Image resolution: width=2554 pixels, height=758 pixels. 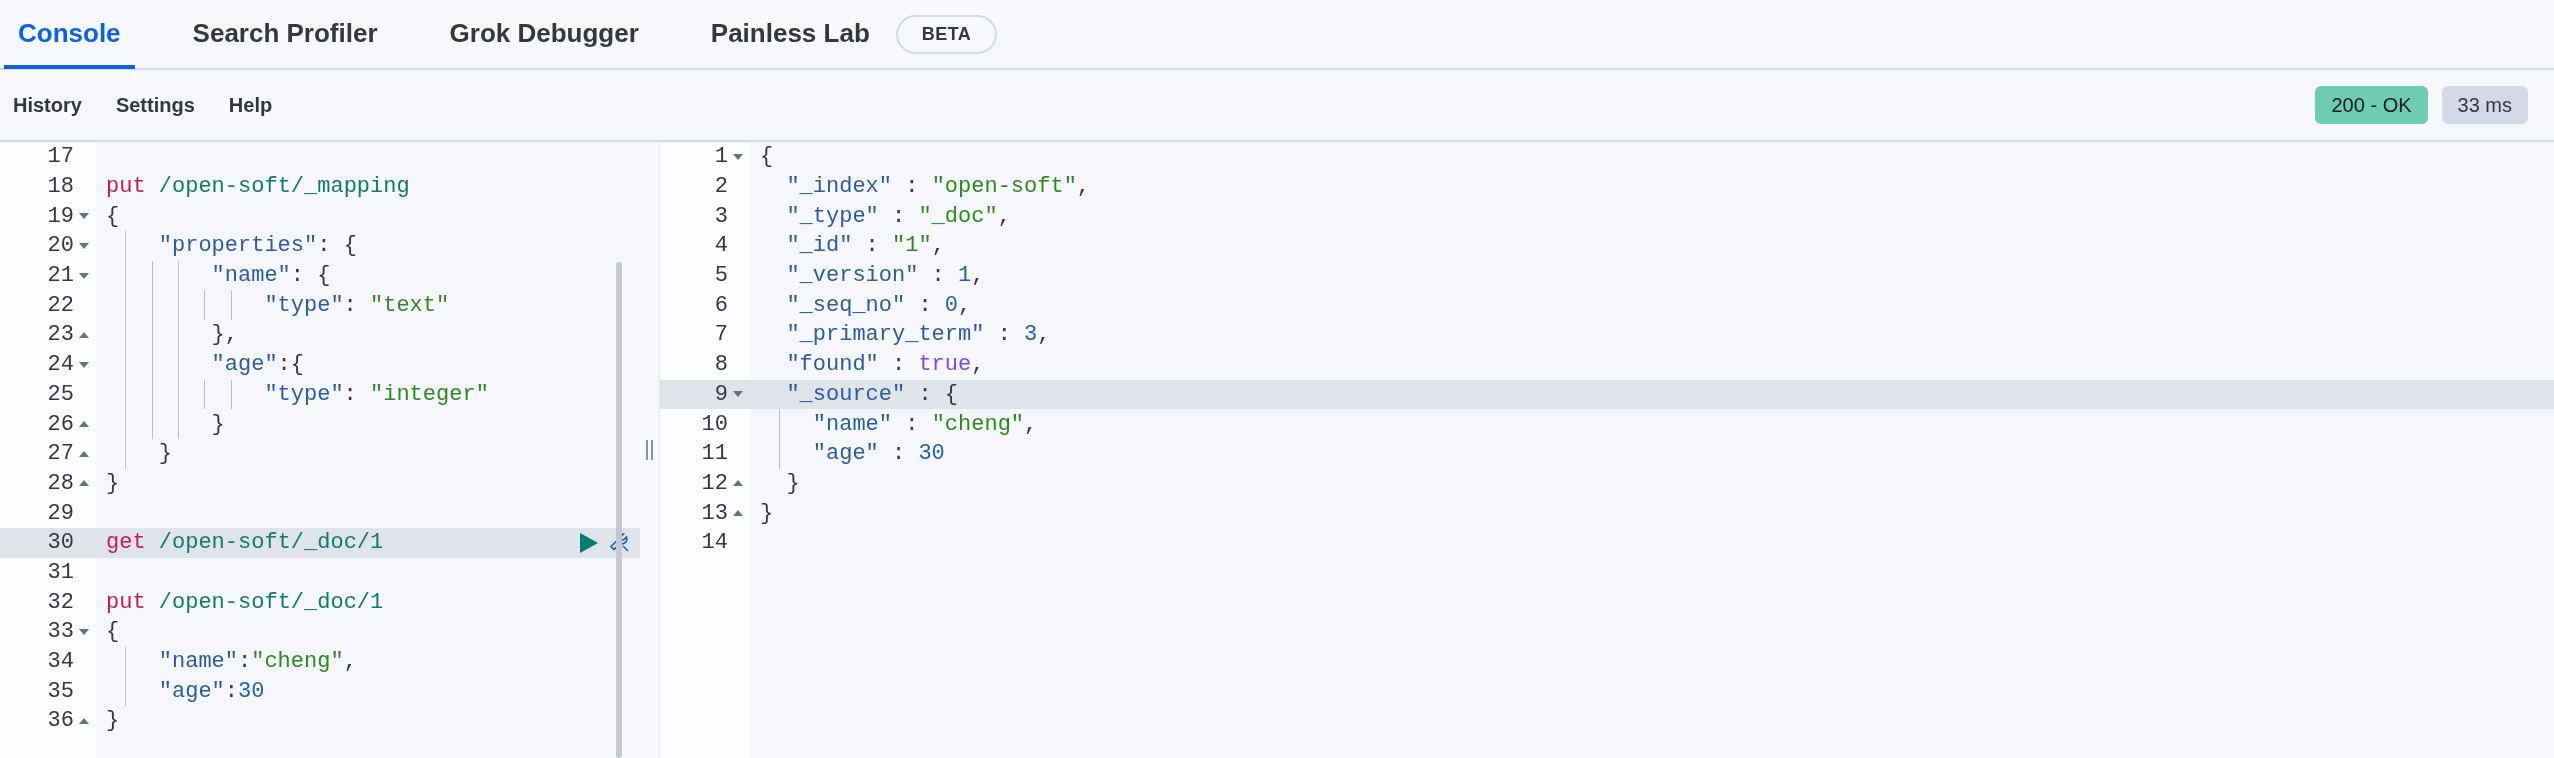 I want to click on toolbar-link: Settings, so click(x=155, y=105).